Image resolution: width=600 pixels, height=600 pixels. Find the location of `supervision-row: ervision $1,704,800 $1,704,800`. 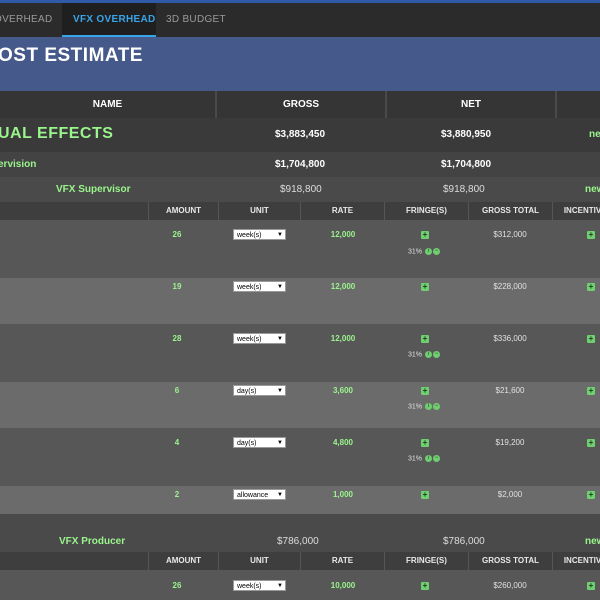

supervision-row: ervision $1,704,800 $1,704,800 is located at coordinates (300, 164).